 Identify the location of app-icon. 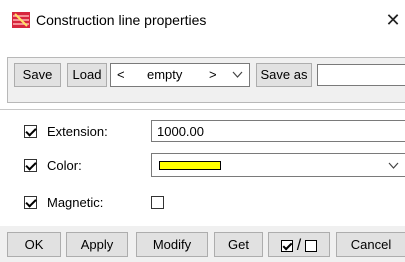
(21, 20).